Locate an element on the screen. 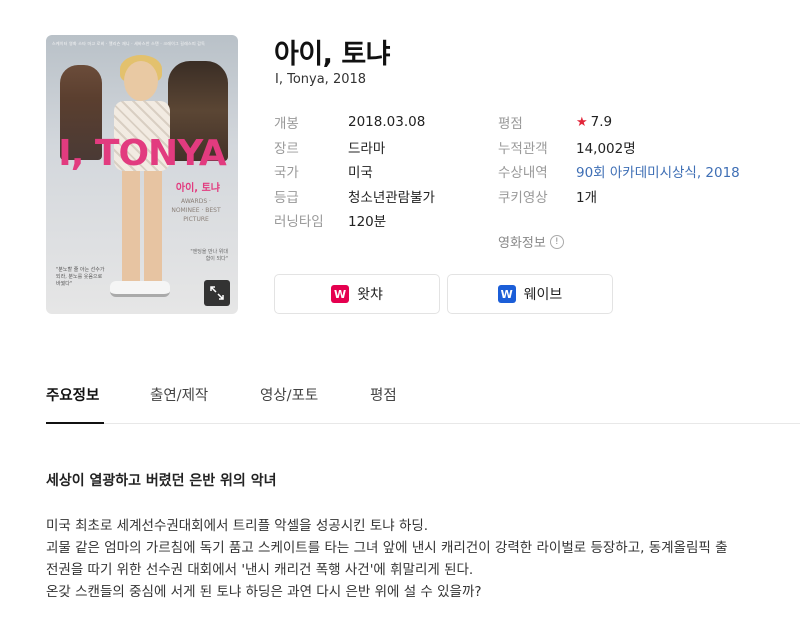  score-value: 7.9 is located at coordinates (601, 122).